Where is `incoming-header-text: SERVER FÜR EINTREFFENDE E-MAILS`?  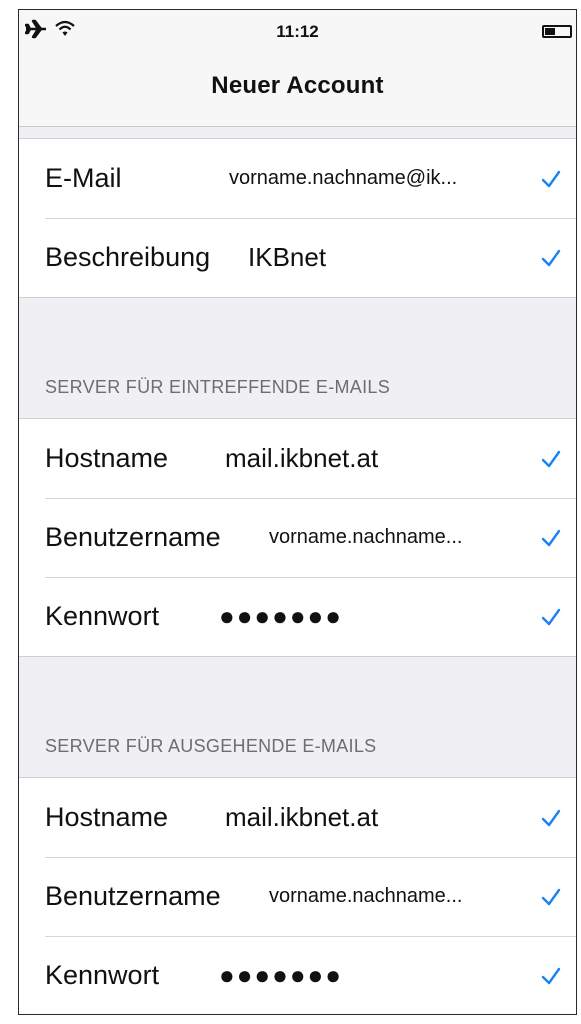
incoming-header-text: SERVER FÜR EINTREFFENDE E-MAILS is located at coordinates (218, 387).